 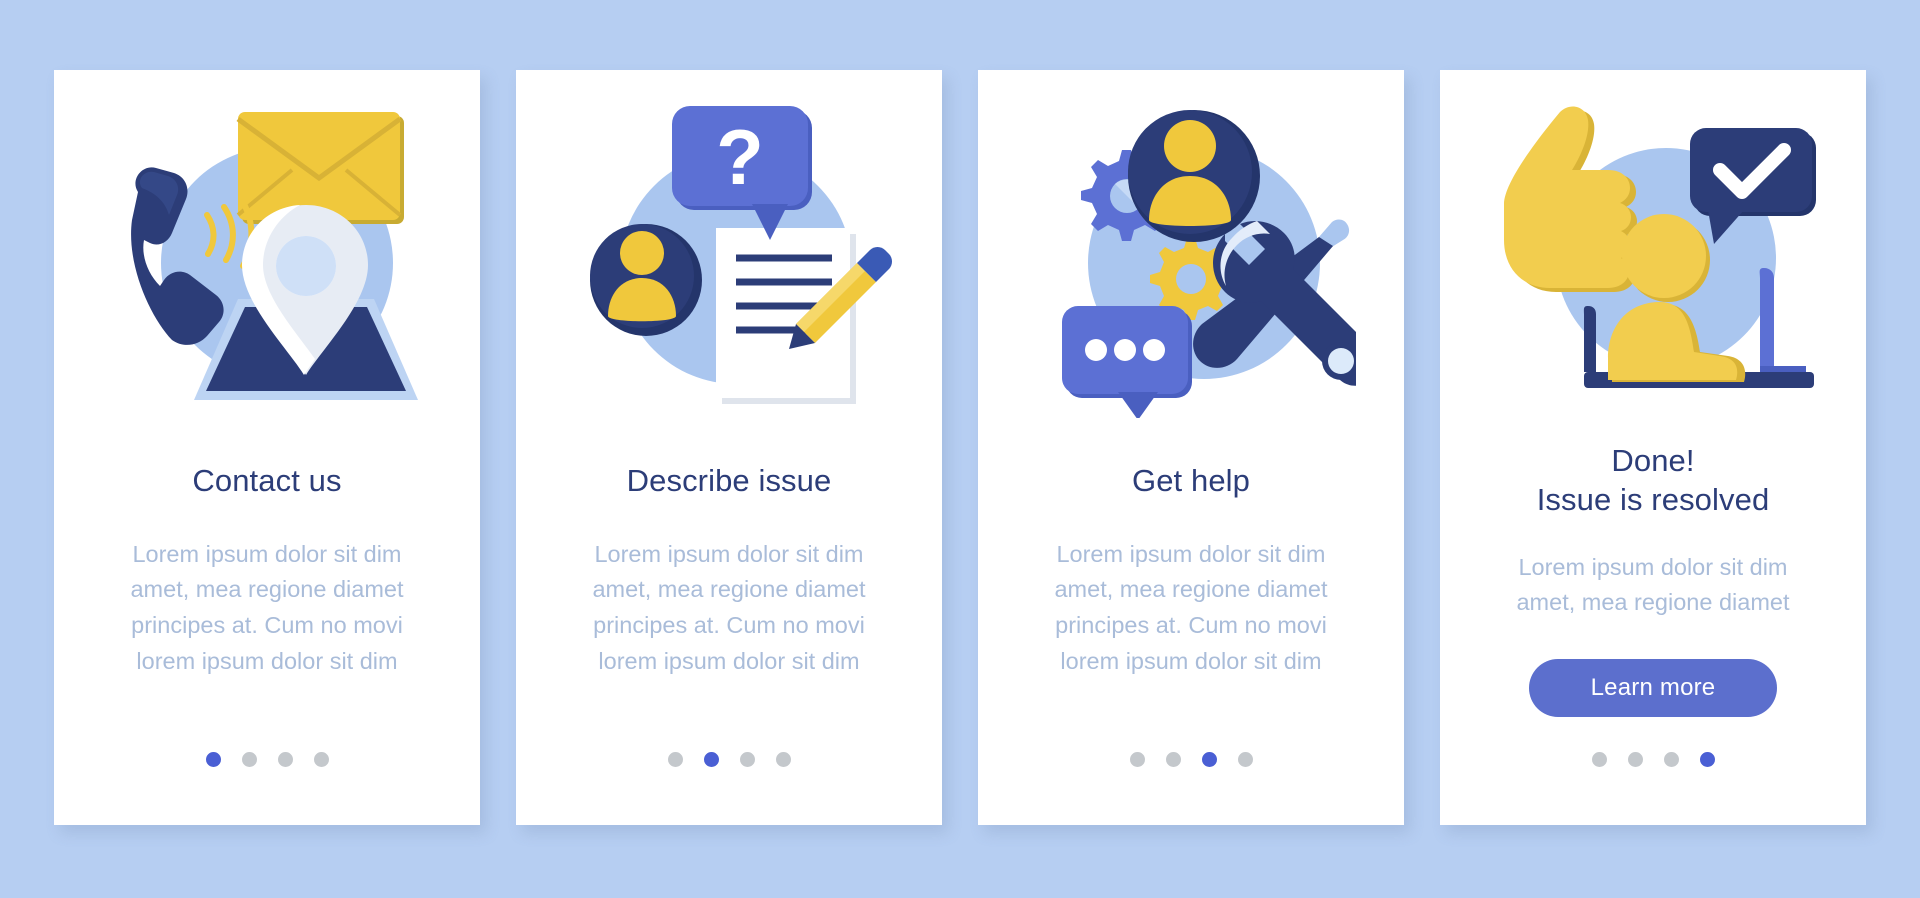 I want to click on card-title-line1: Describe issue, so click(x=729, y=480).